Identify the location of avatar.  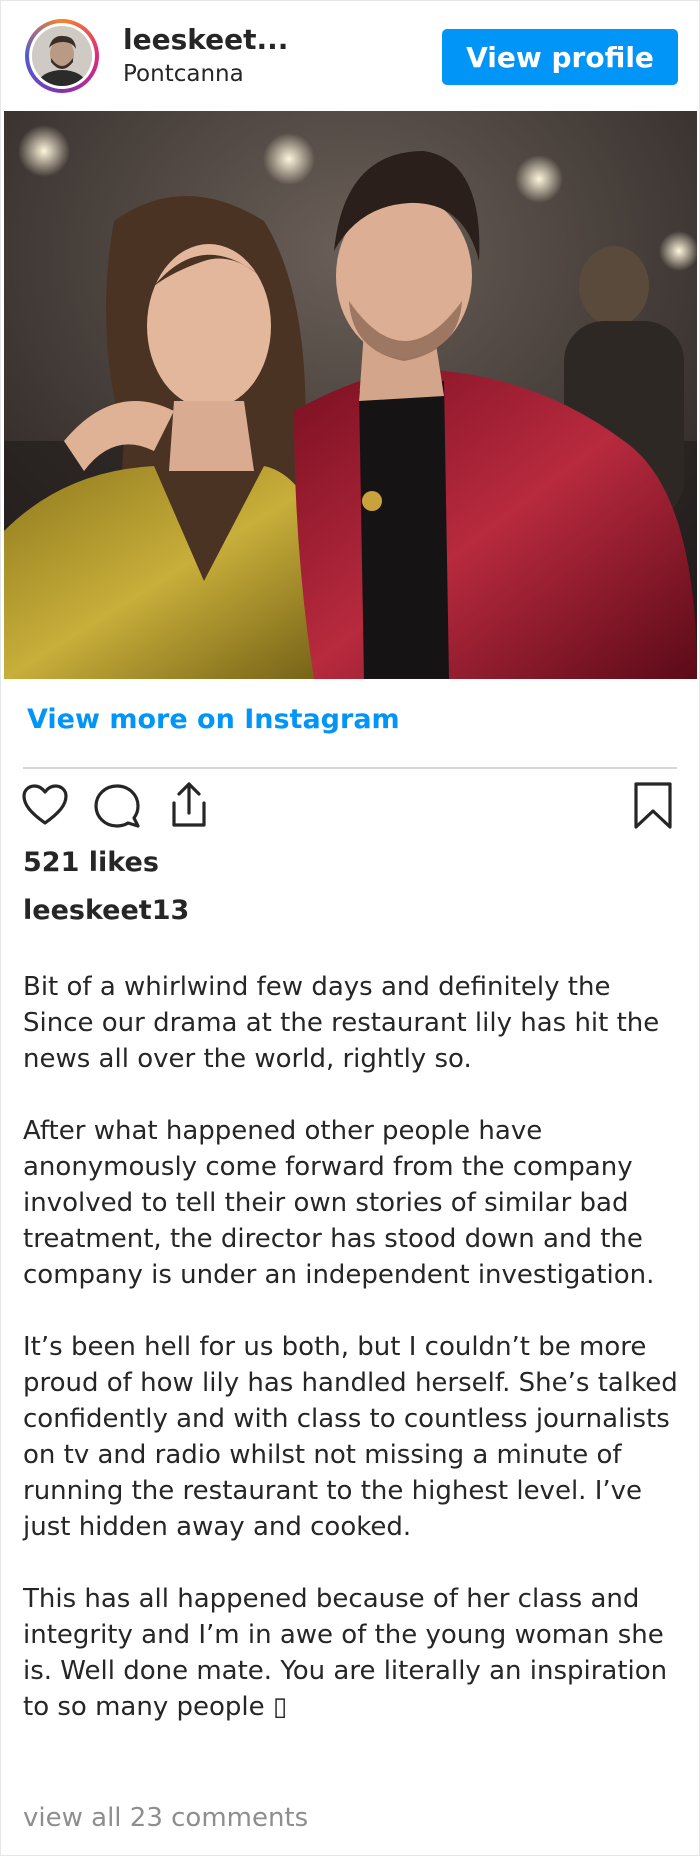
(62, 56).